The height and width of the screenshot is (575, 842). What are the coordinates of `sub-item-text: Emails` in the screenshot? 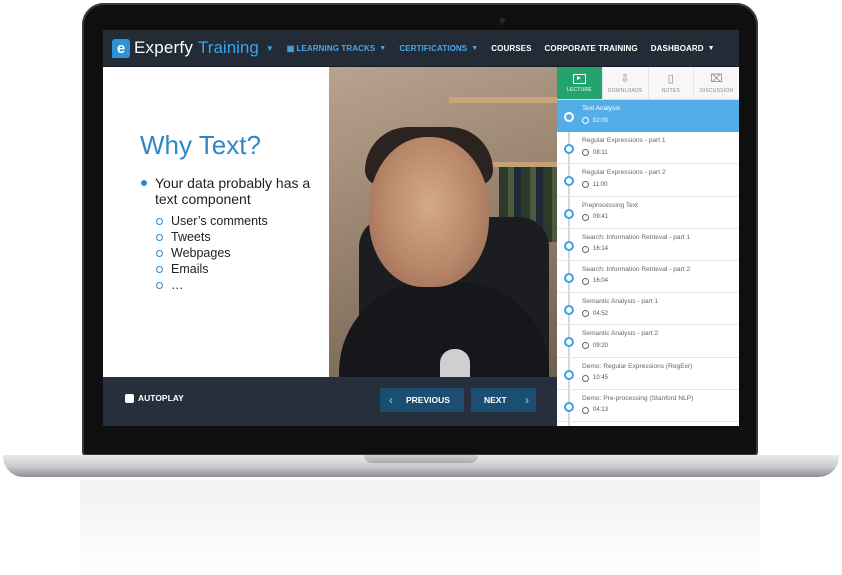 It's located at (190, 269).